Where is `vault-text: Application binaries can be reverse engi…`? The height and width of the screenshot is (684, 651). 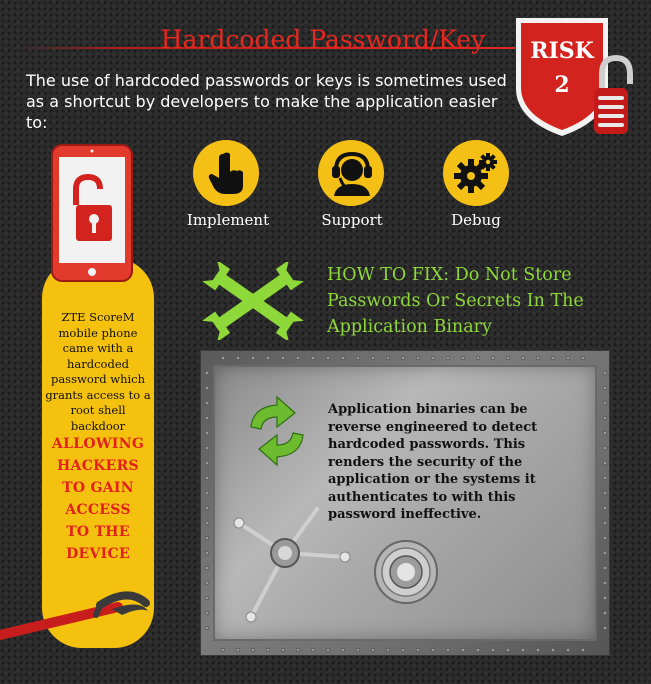 vault-text: Application binaries can be reverse engi… is located at coordinates (433, 462).